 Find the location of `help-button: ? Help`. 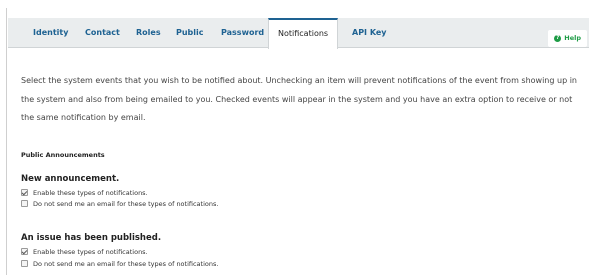

help-button: ? Help is located at coordinates (567, 38).